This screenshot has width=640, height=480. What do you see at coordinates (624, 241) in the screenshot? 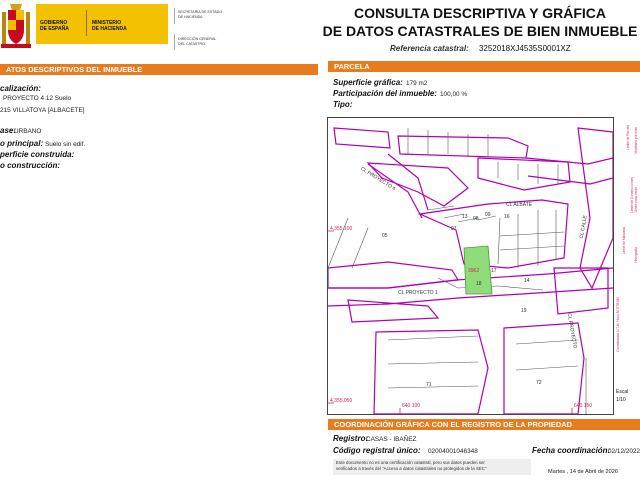
I see `legend-manzana: Límite de Manzana` at bounding box center [624, 241].